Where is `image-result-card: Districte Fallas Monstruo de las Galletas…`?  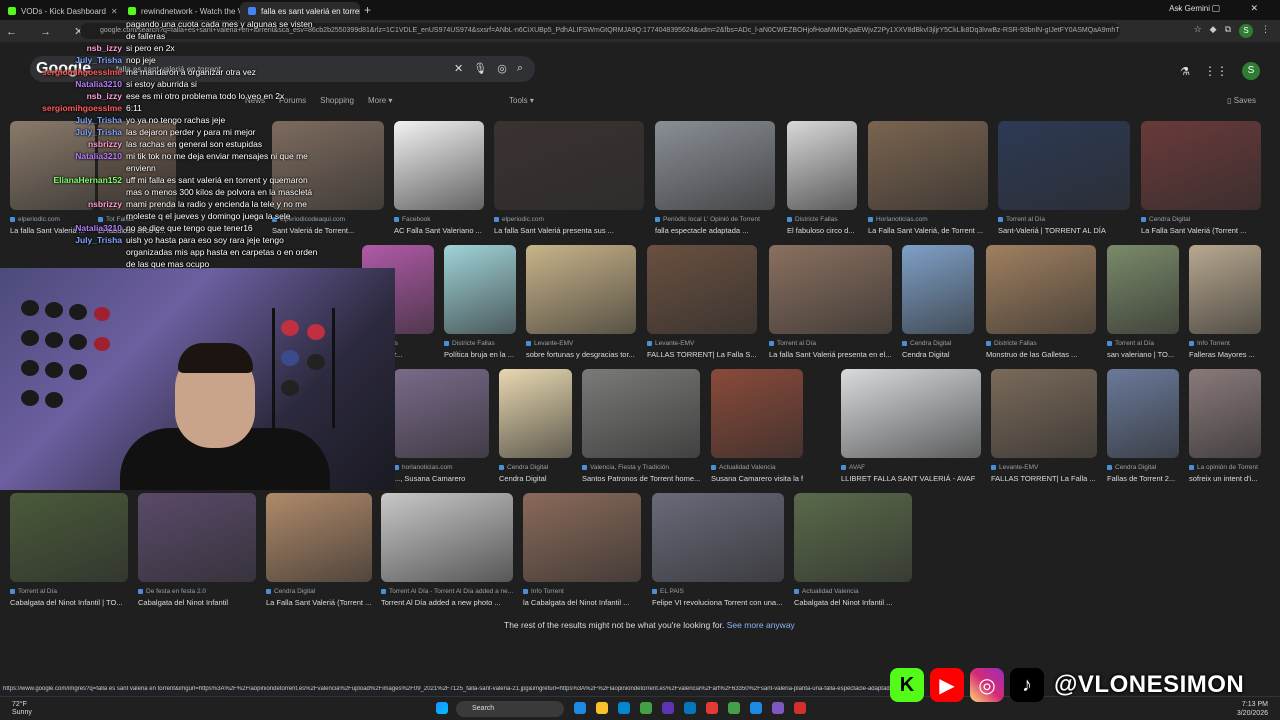
image-result-card: Districte Fallas Monstruo de las Galletas… is located at coordinates (1041, 302).